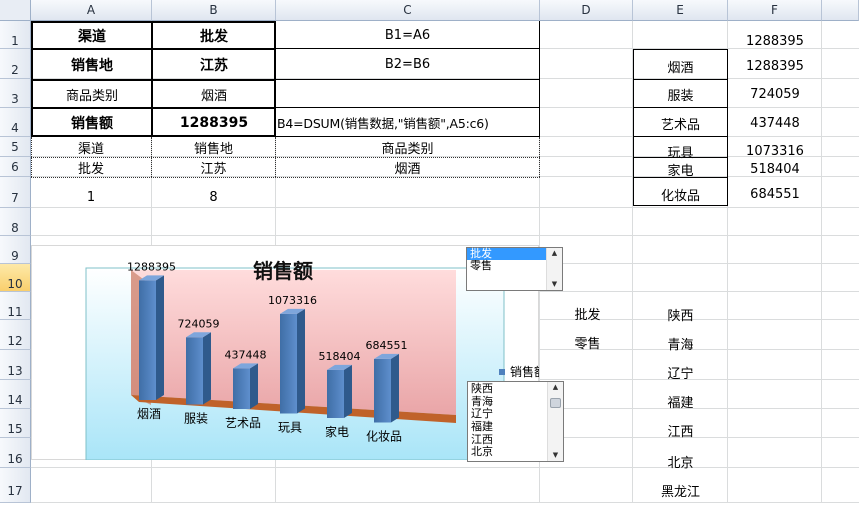 This screenshot has height=515, width=859. What do you see at coordinates (775, 41) in the screenshot?
I see `cell-f1: 1288395` at bounding box center [775, 41].